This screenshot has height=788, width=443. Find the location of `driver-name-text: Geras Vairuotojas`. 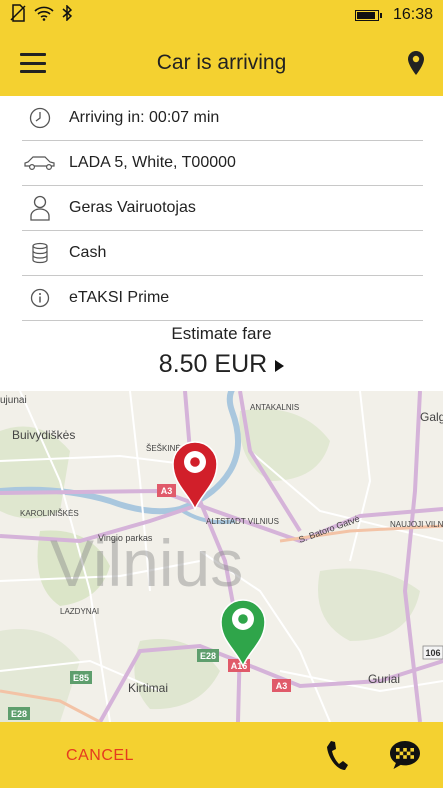

driver-name-text: Geras Vairuotojas is located at coordinates (132, 207).